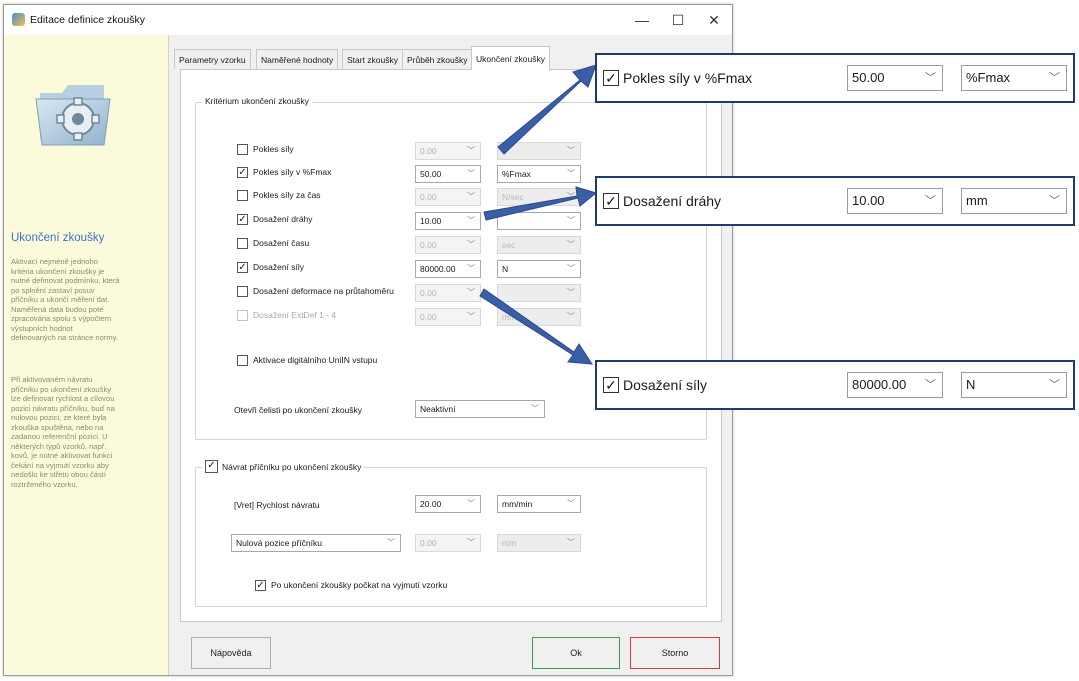  I want to click on callout-2-label: Dosažení dráhy, so click(672, 201).